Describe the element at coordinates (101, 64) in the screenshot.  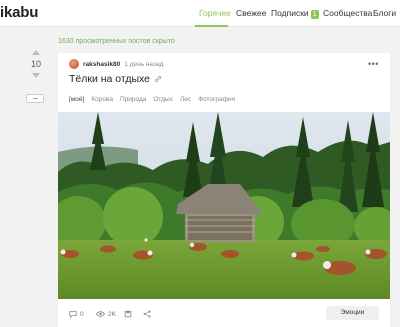
I see `author-name: rakshasik80` at that location.